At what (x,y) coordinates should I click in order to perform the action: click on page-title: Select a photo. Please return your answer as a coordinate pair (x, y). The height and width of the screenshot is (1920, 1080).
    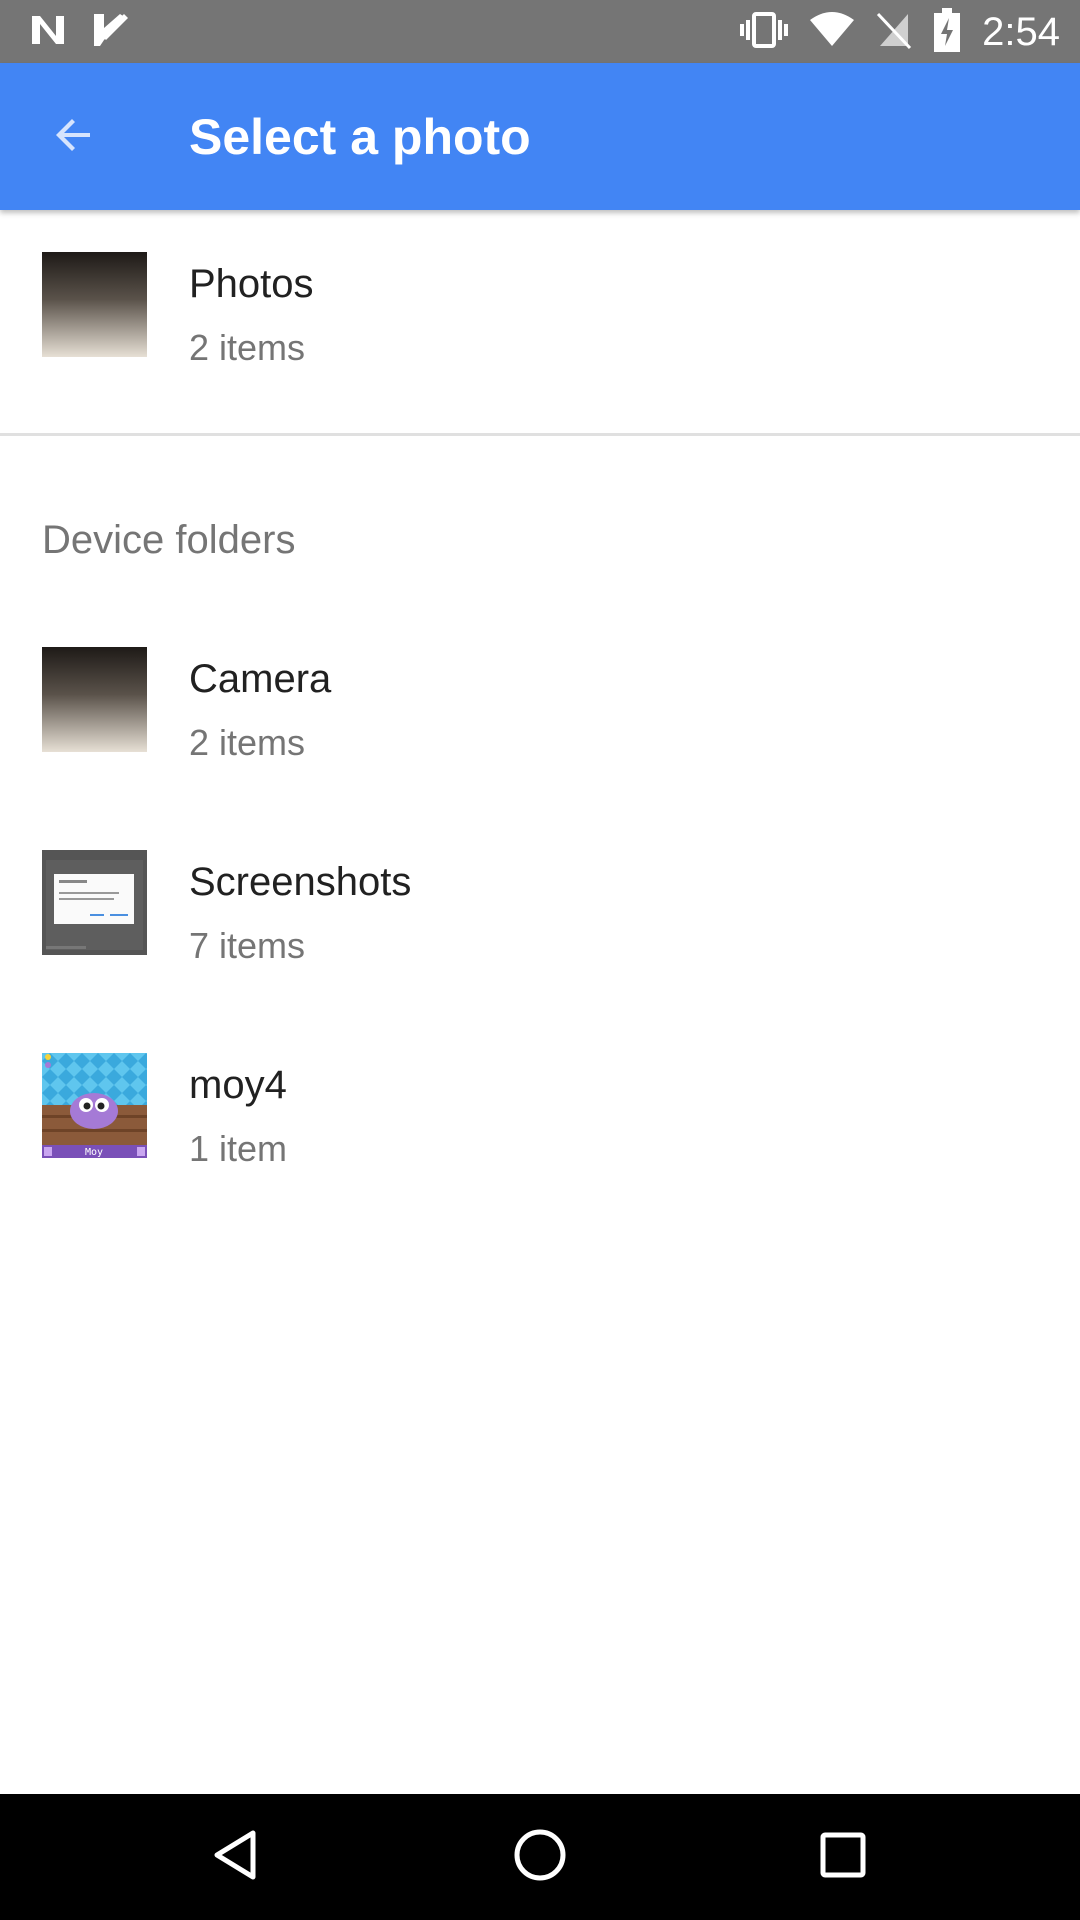
    Looking at the image, I should click on (360, 137).